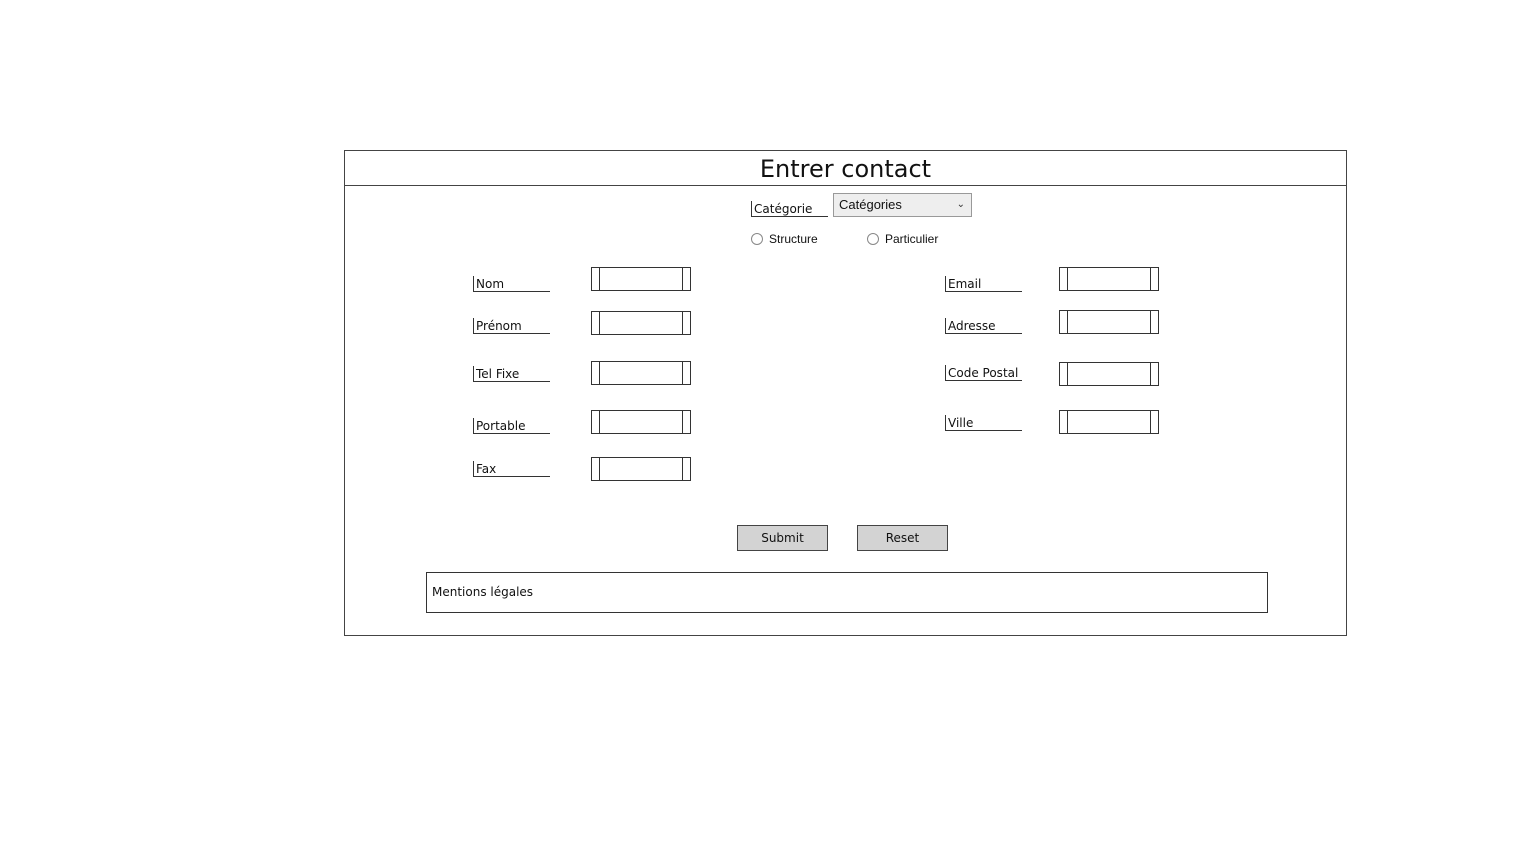 Image resolution: width=1531 pixels, height=848 pixels. Describe the element at coordinates (983, 423) in the screenshot. I see `ville-label: Ville` at that location.